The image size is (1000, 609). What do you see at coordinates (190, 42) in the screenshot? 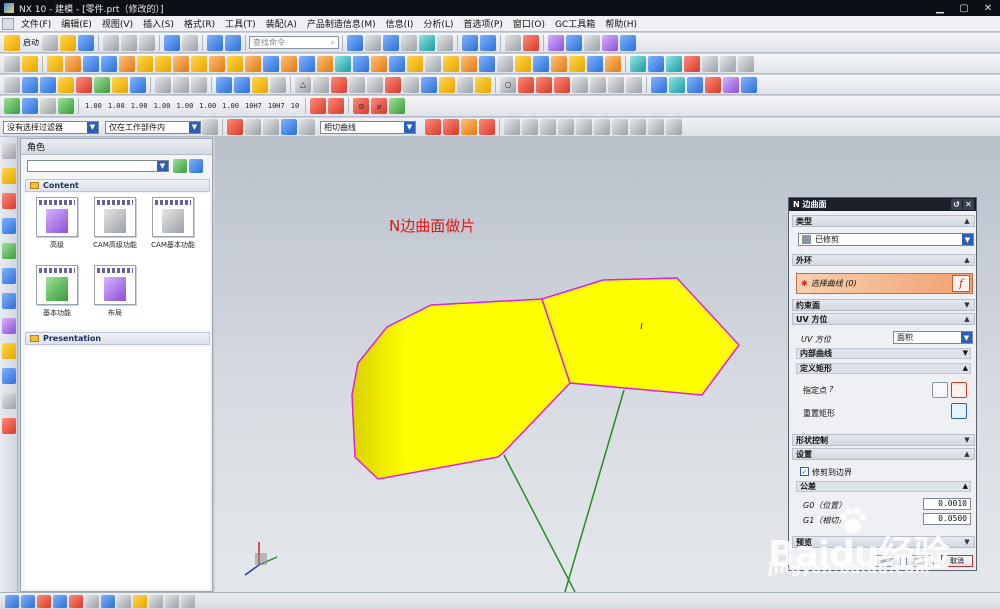
I see `redo-icon` at bounding box center [190, 42].